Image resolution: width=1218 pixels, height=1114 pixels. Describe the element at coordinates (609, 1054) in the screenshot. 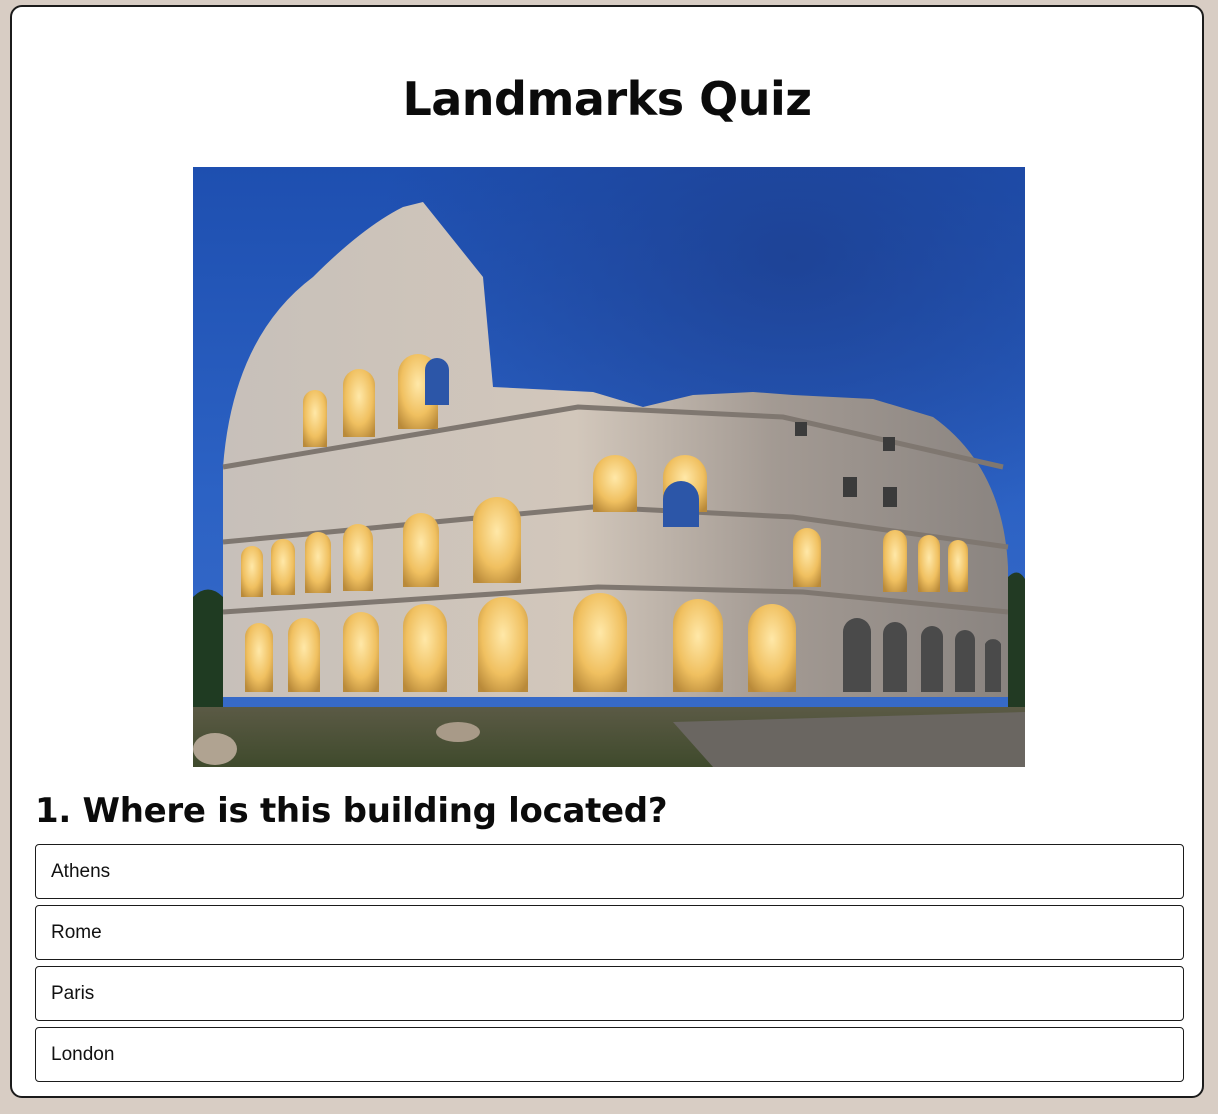

I see `answer-option-london: London` at that location.